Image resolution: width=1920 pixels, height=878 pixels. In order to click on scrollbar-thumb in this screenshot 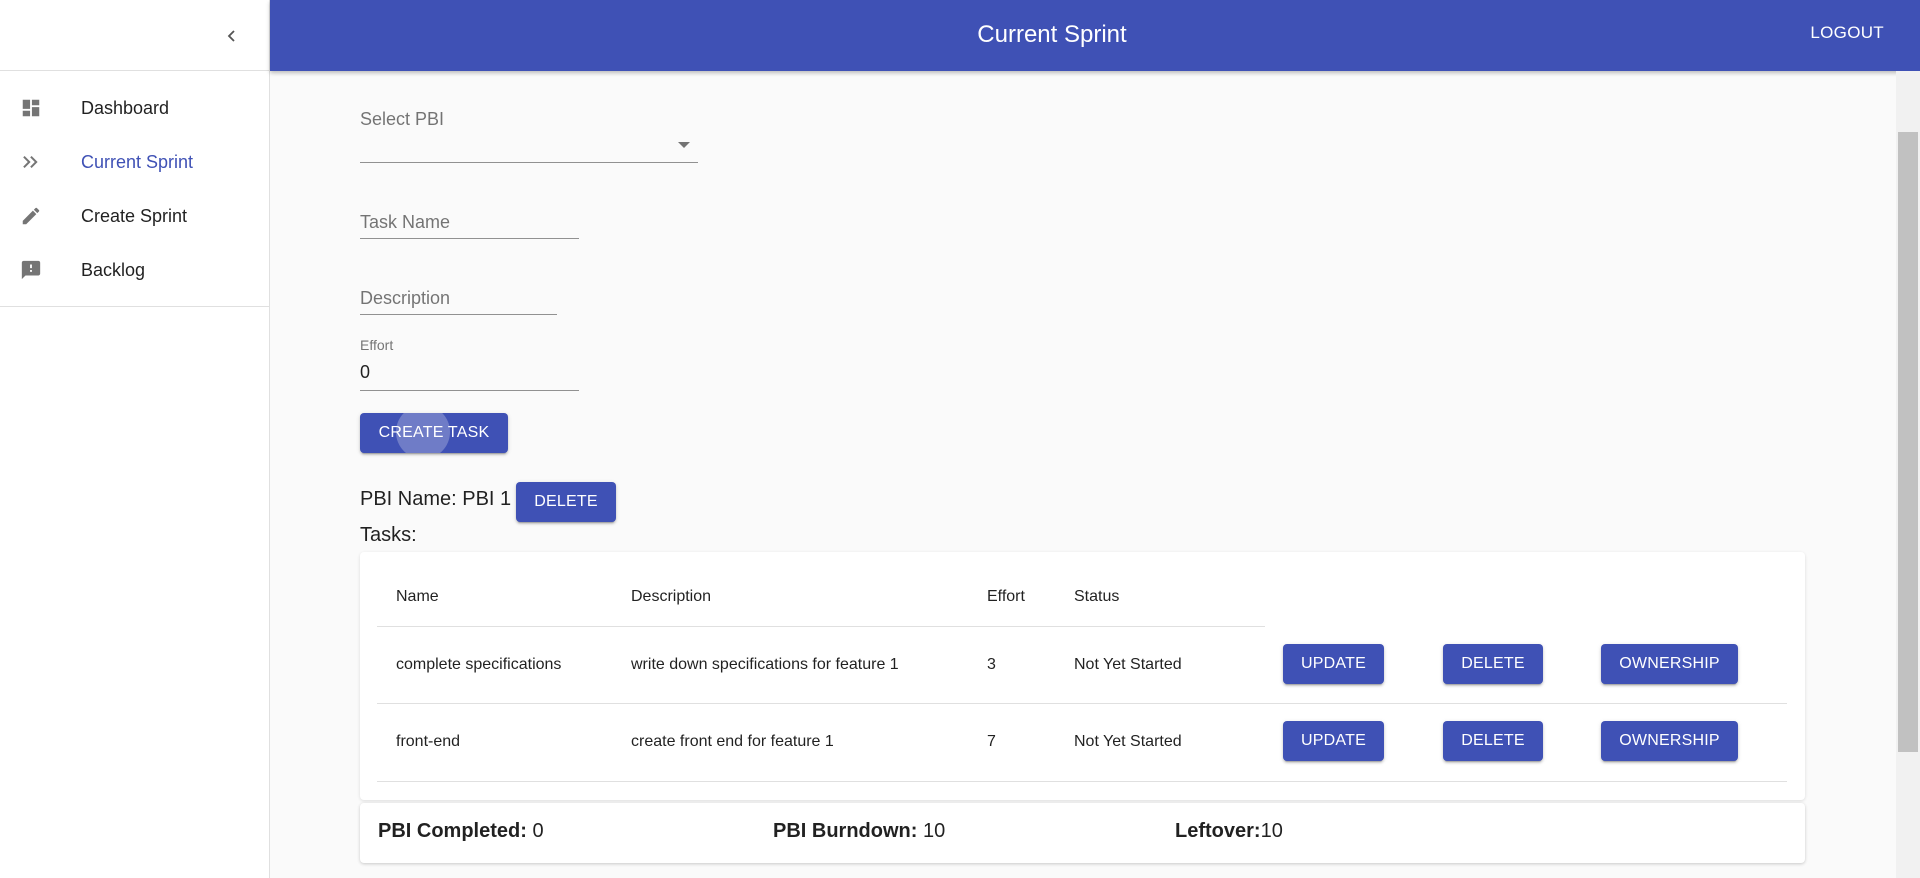, I will do `click(1908, 442)`.